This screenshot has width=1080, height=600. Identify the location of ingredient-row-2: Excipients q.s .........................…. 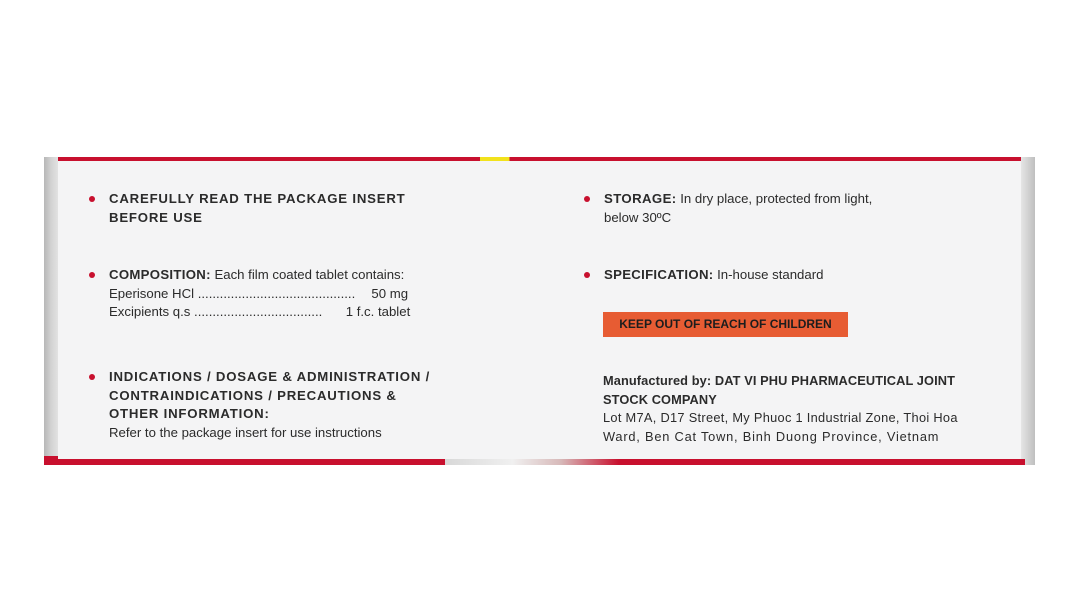
(259, 312).